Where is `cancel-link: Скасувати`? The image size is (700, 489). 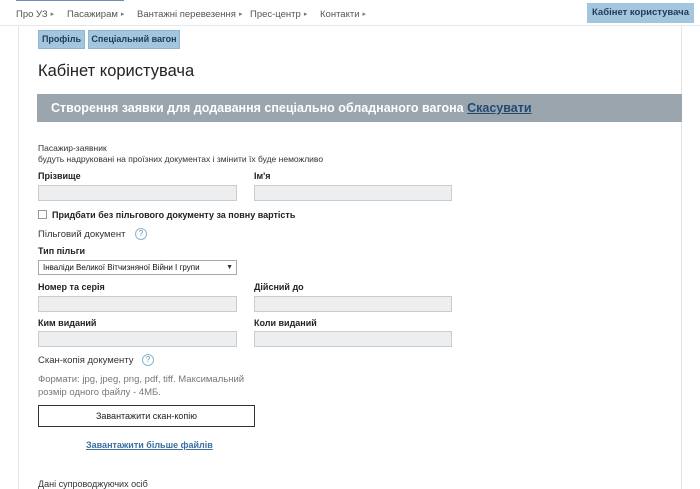 cancel-link: Скасувати is located at coordinates (499, 108).